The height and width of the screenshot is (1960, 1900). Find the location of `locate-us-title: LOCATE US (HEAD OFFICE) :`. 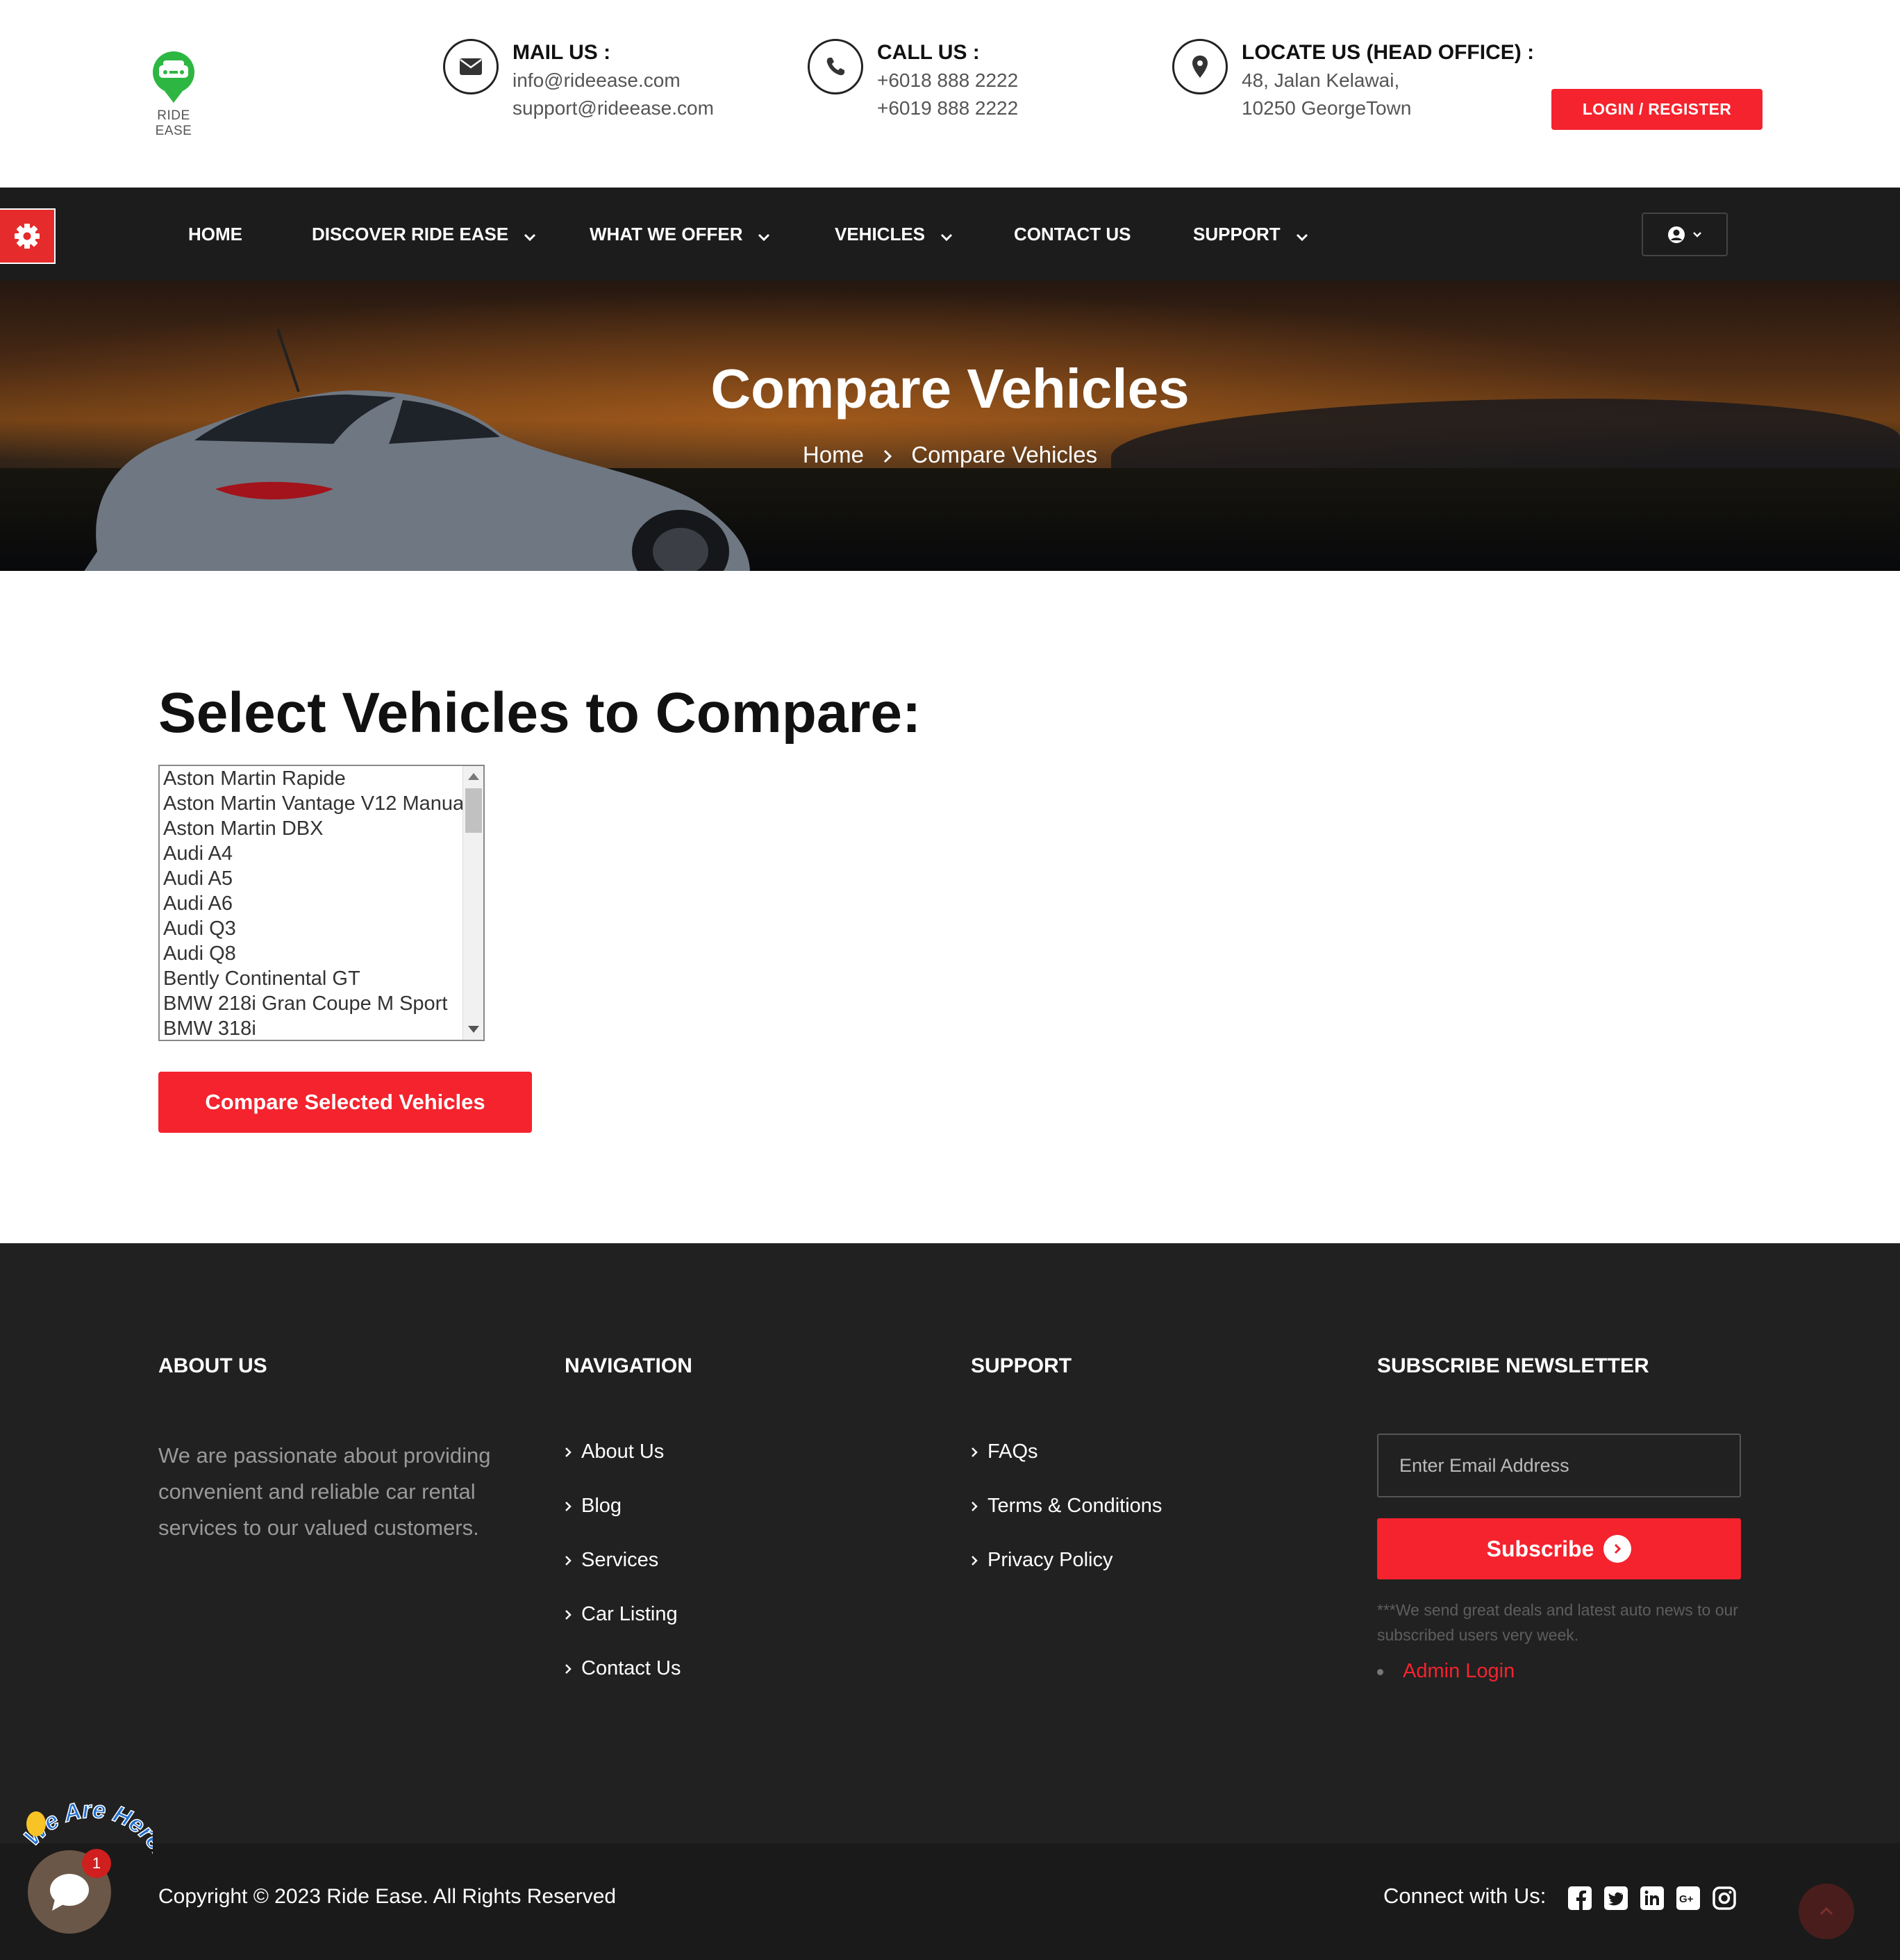

locate-us-title: LOCATE US (HEAD OFFICE) : is located at coordinates (1388, 53).